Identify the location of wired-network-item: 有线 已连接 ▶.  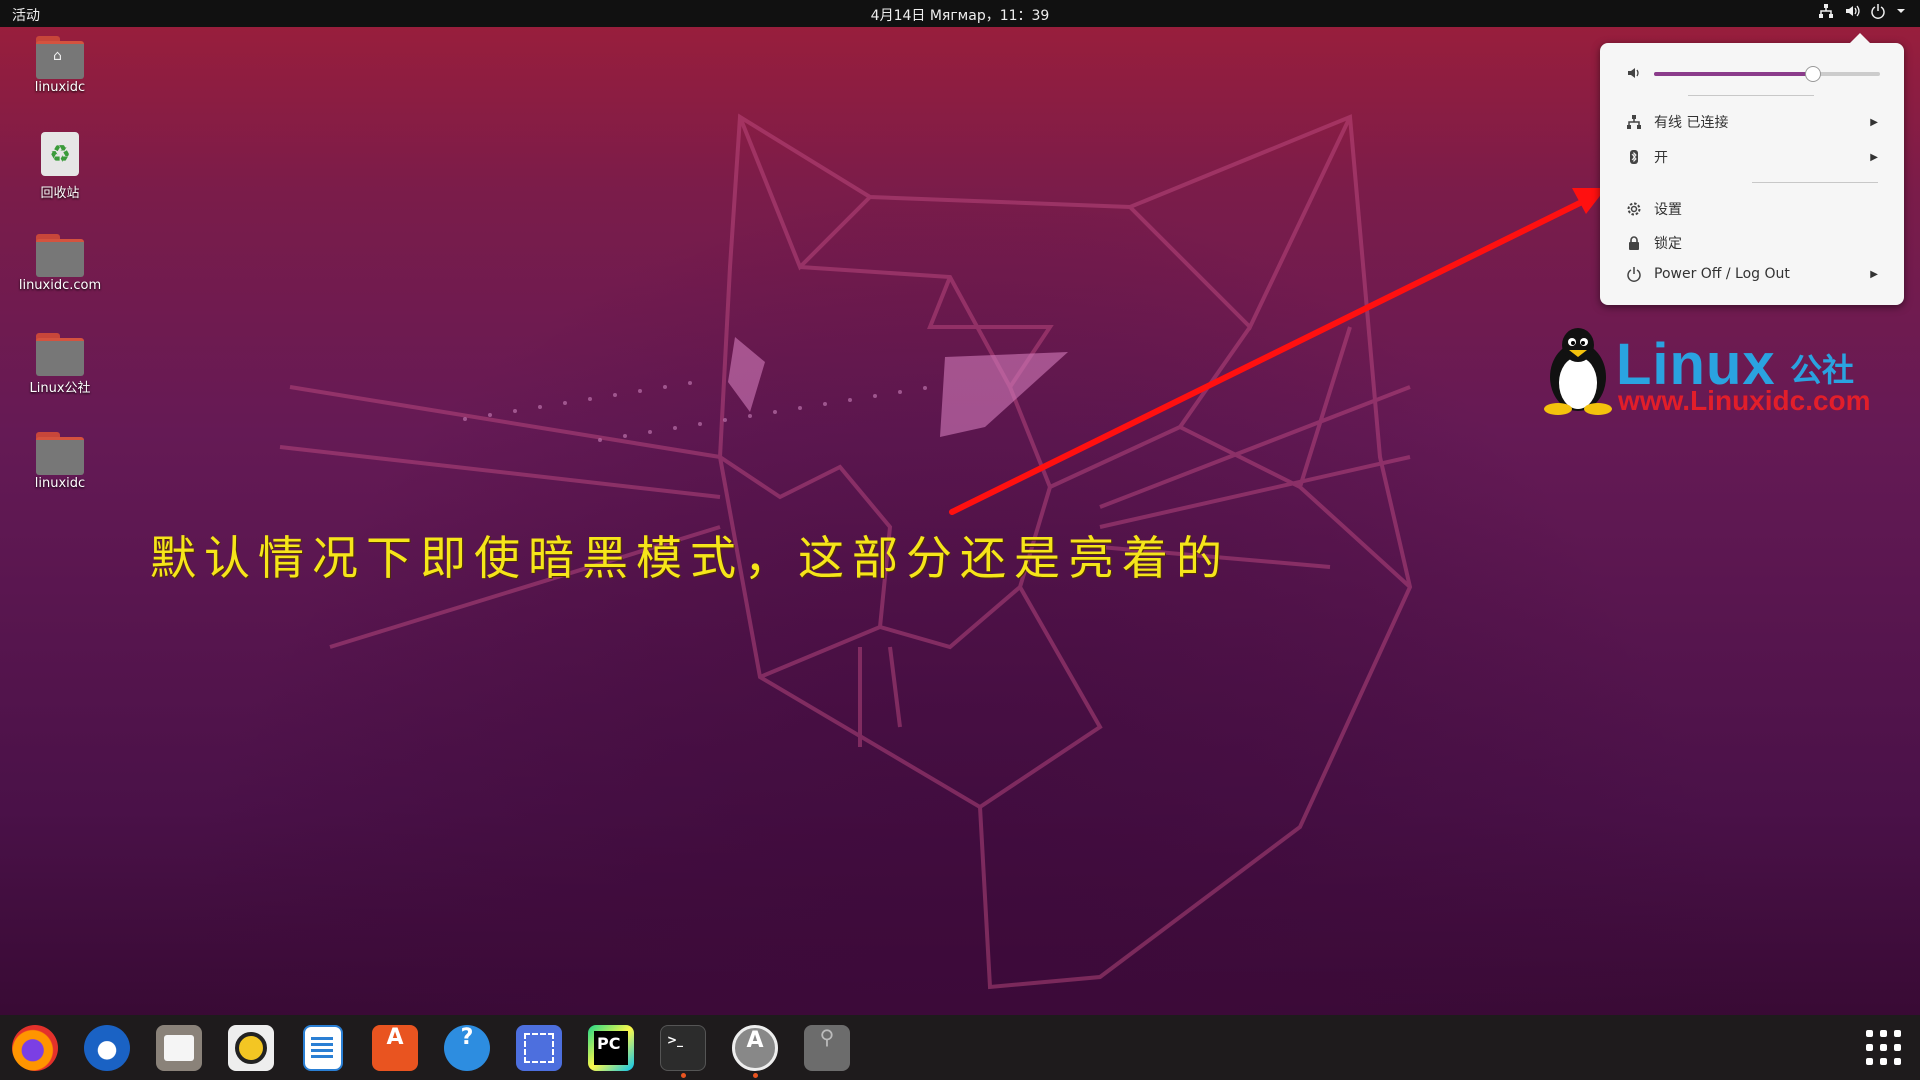
(1752, 122).